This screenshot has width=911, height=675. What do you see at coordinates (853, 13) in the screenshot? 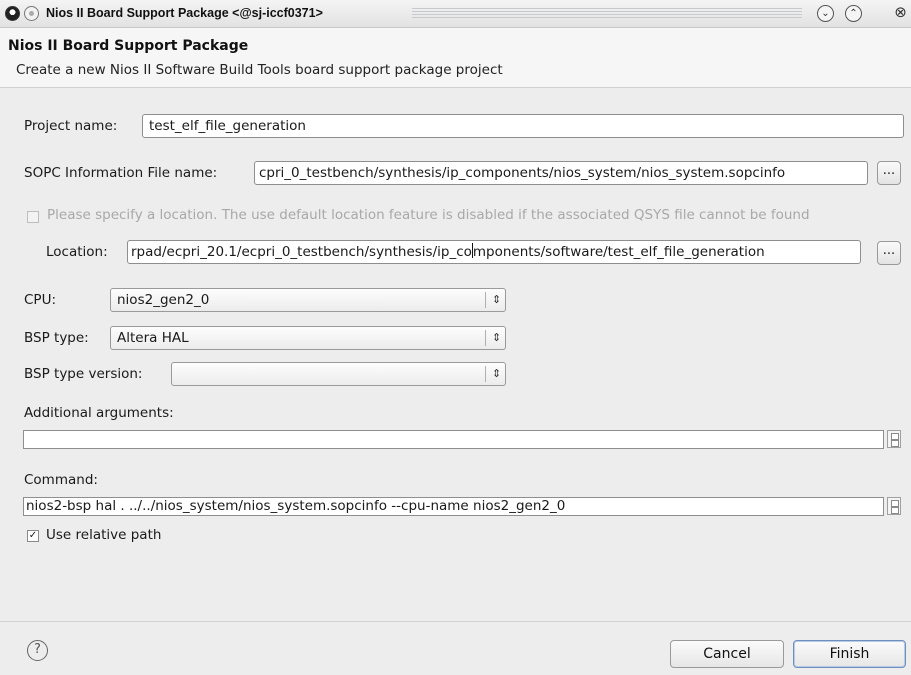
I see `maximize-button: ⌃` at bounding box center [853, 13].